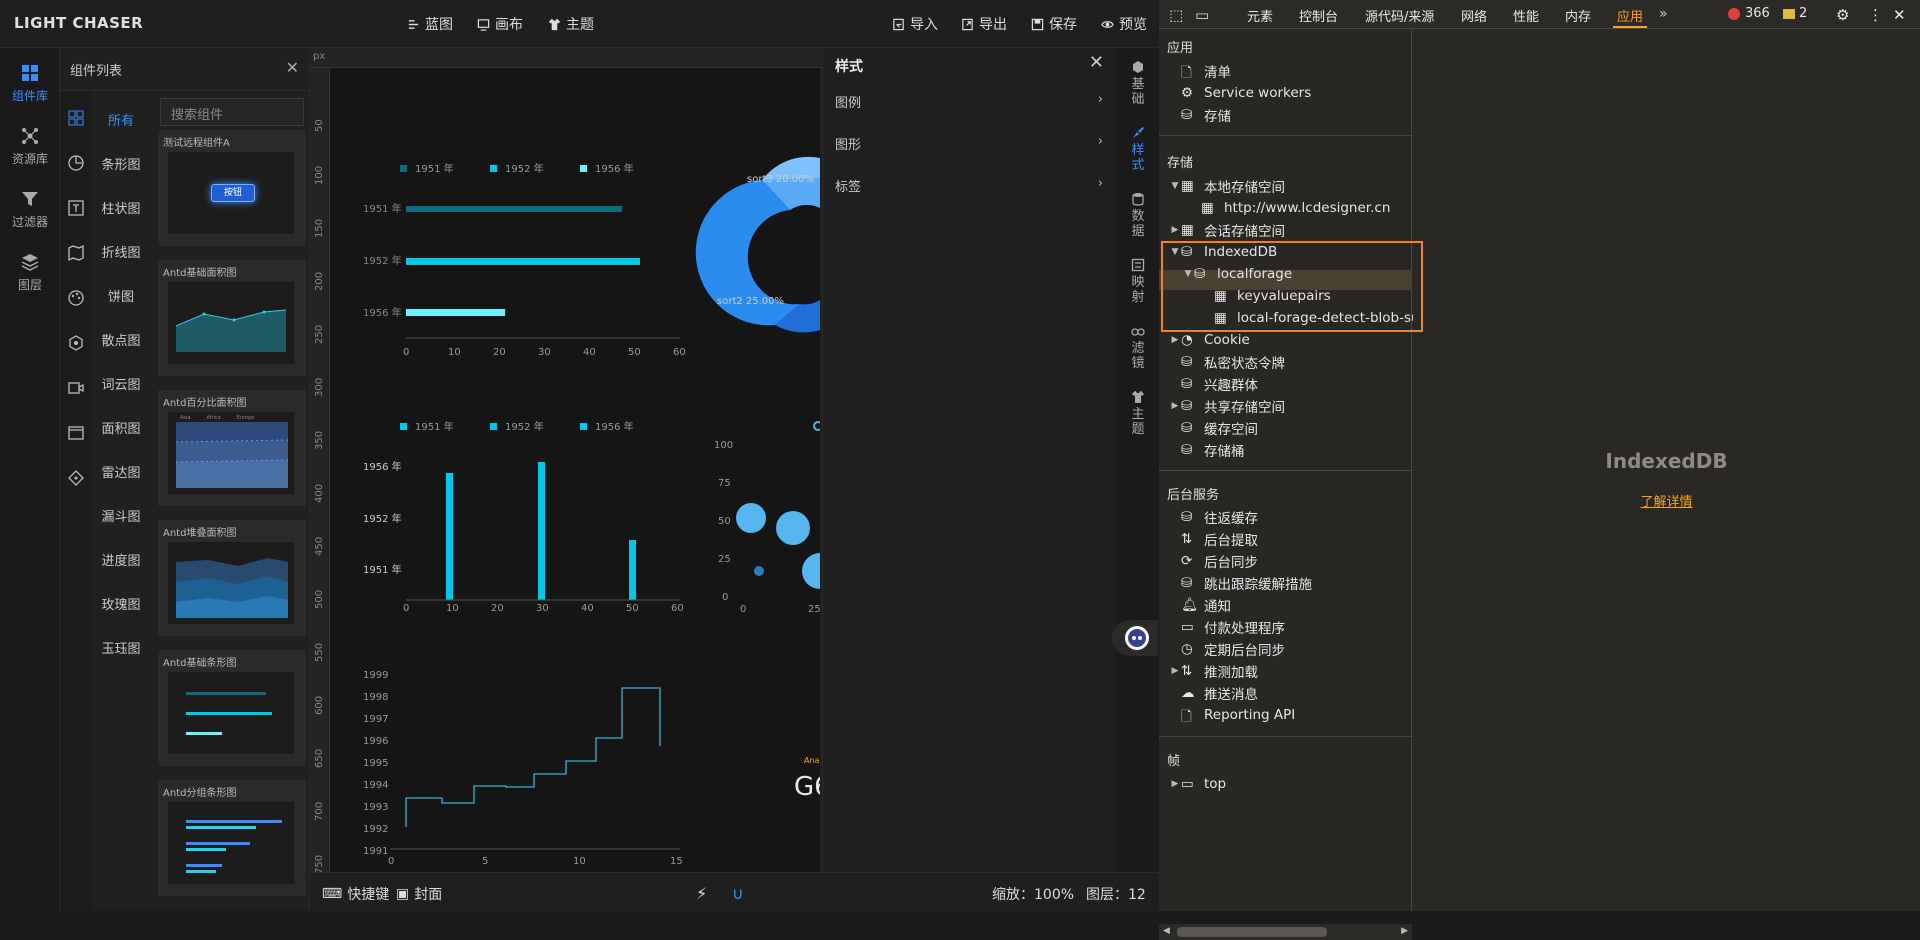 This screenshot has height=940, width=1920. What do you see at coordinates (76, 388) in the screenshot?
I see `video-icon` at bounding box center [76, 388].